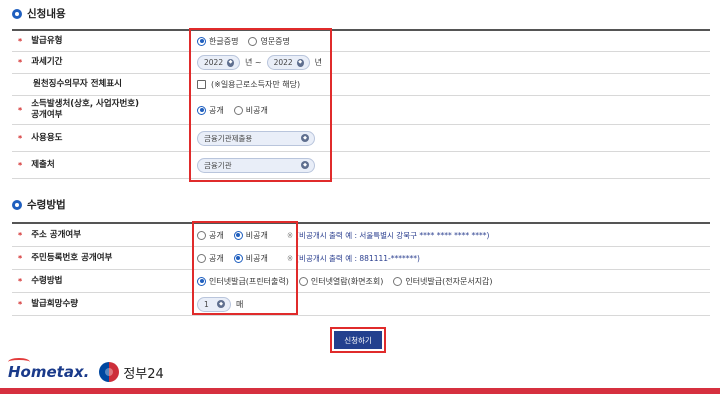 The image size is (720, 402). What do you see at coordinates (253, 62) in the screenshot?
I see `period-from-suffix: 년 ~` at bounding box center [253, 62].